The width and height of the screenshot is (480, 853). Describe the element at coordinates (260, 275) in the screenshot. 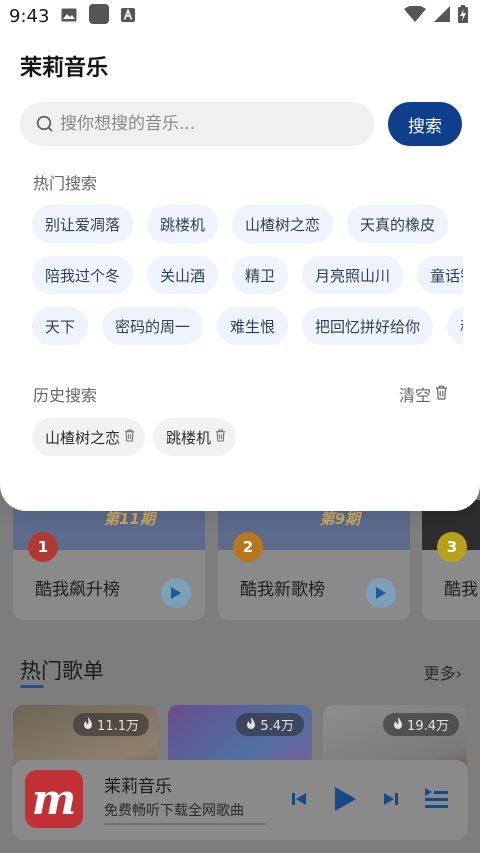

I see `hot-search-tag: 精卫` at that location.